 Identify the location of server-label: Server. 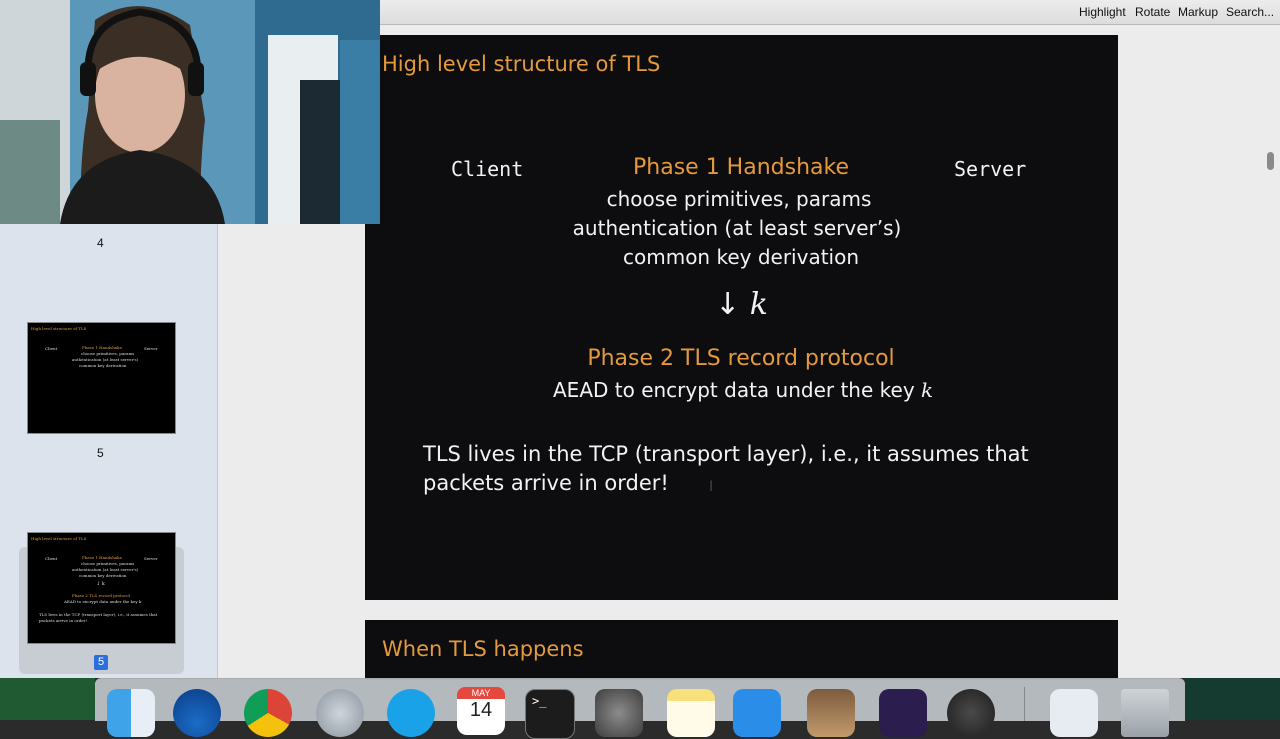
(990, 169).